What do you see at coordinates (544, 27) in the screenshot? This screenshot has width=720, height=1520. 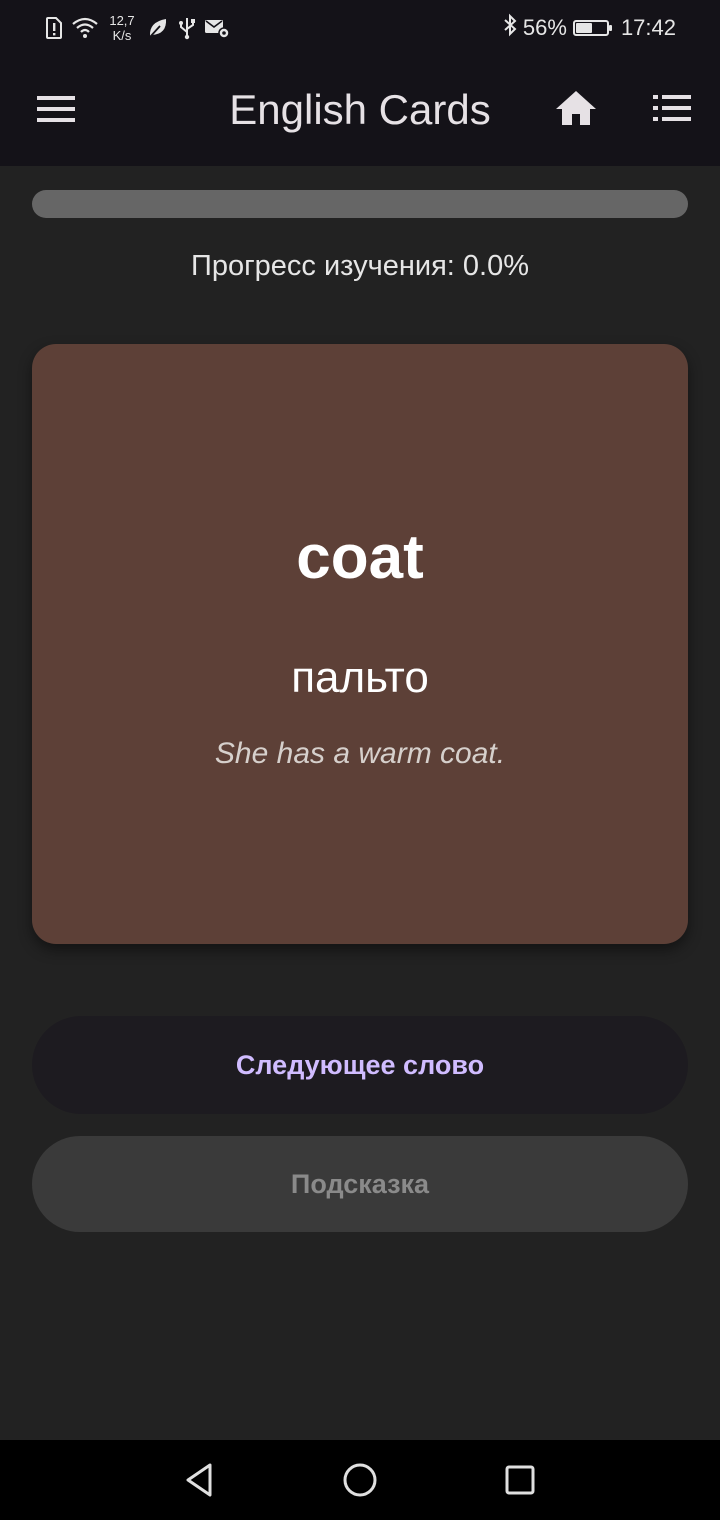 I see `battery-percent: 56%` at bounding box center [544, 27].